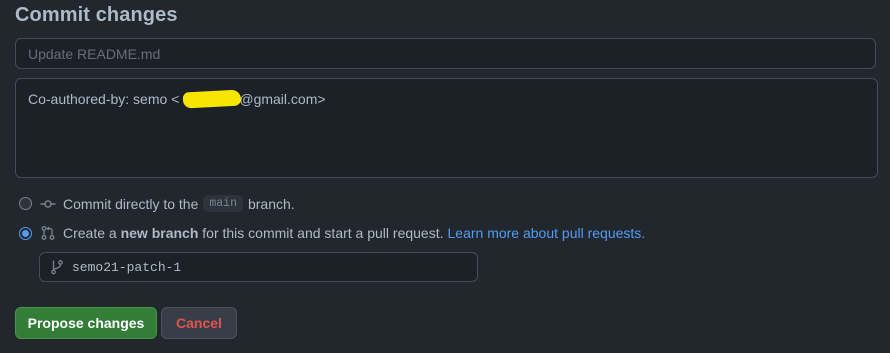  I want to click on commit-directly-label: Commit directly to the, so click(131, 203).